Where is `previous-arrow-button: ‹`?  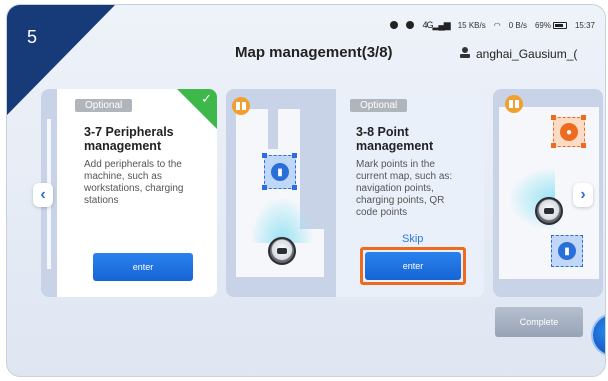
previous-arrow-button: ‹ is located at coordinates (43, 195).